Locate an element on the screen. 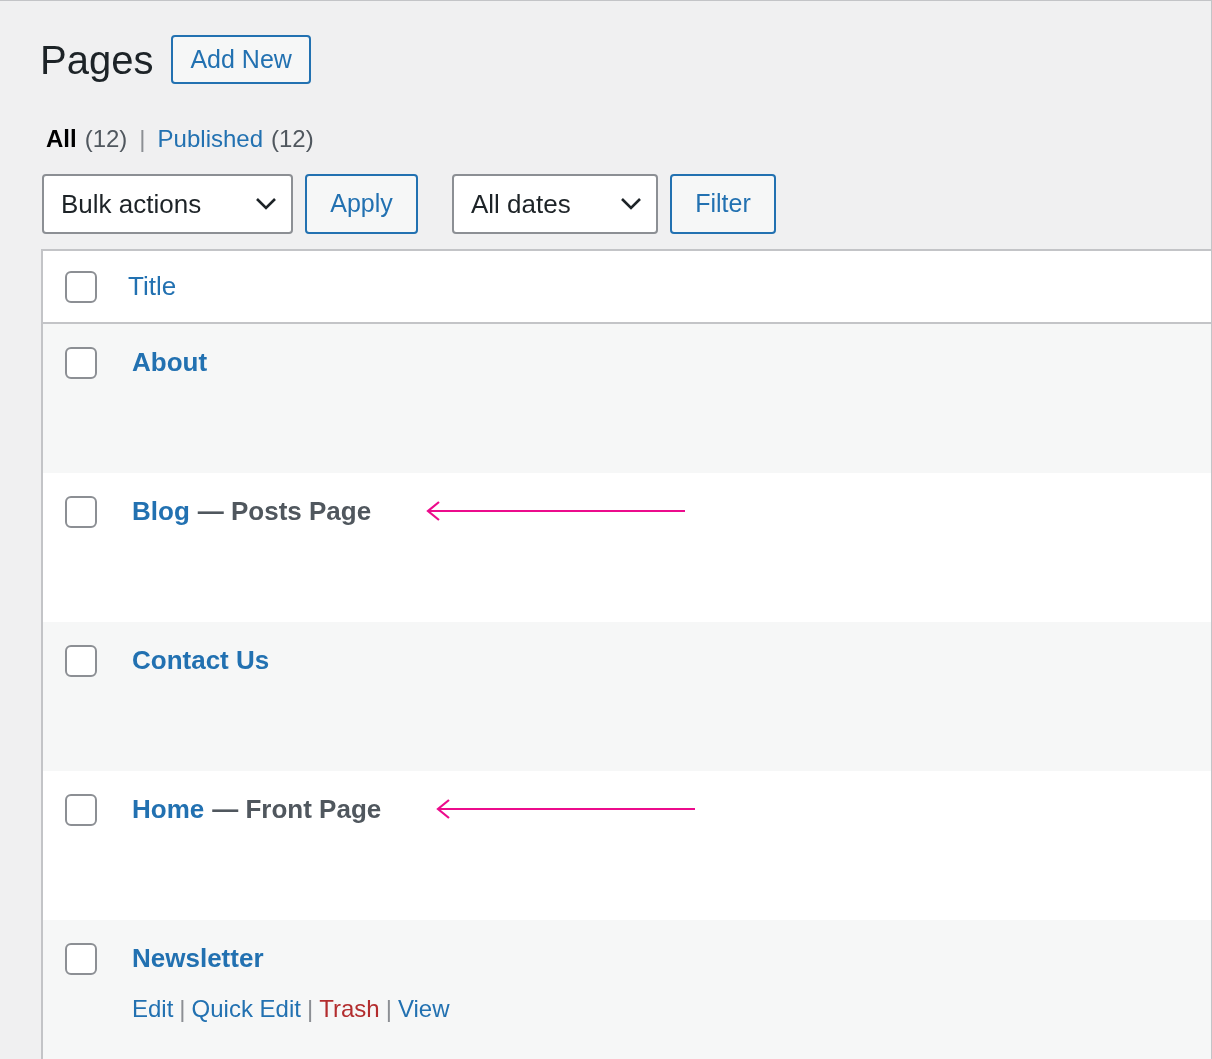 Image resolution: width=1212 pixels, height=1059 pixels. bulk-actions-select: Bulk actions is located at coordinates (167, 204).